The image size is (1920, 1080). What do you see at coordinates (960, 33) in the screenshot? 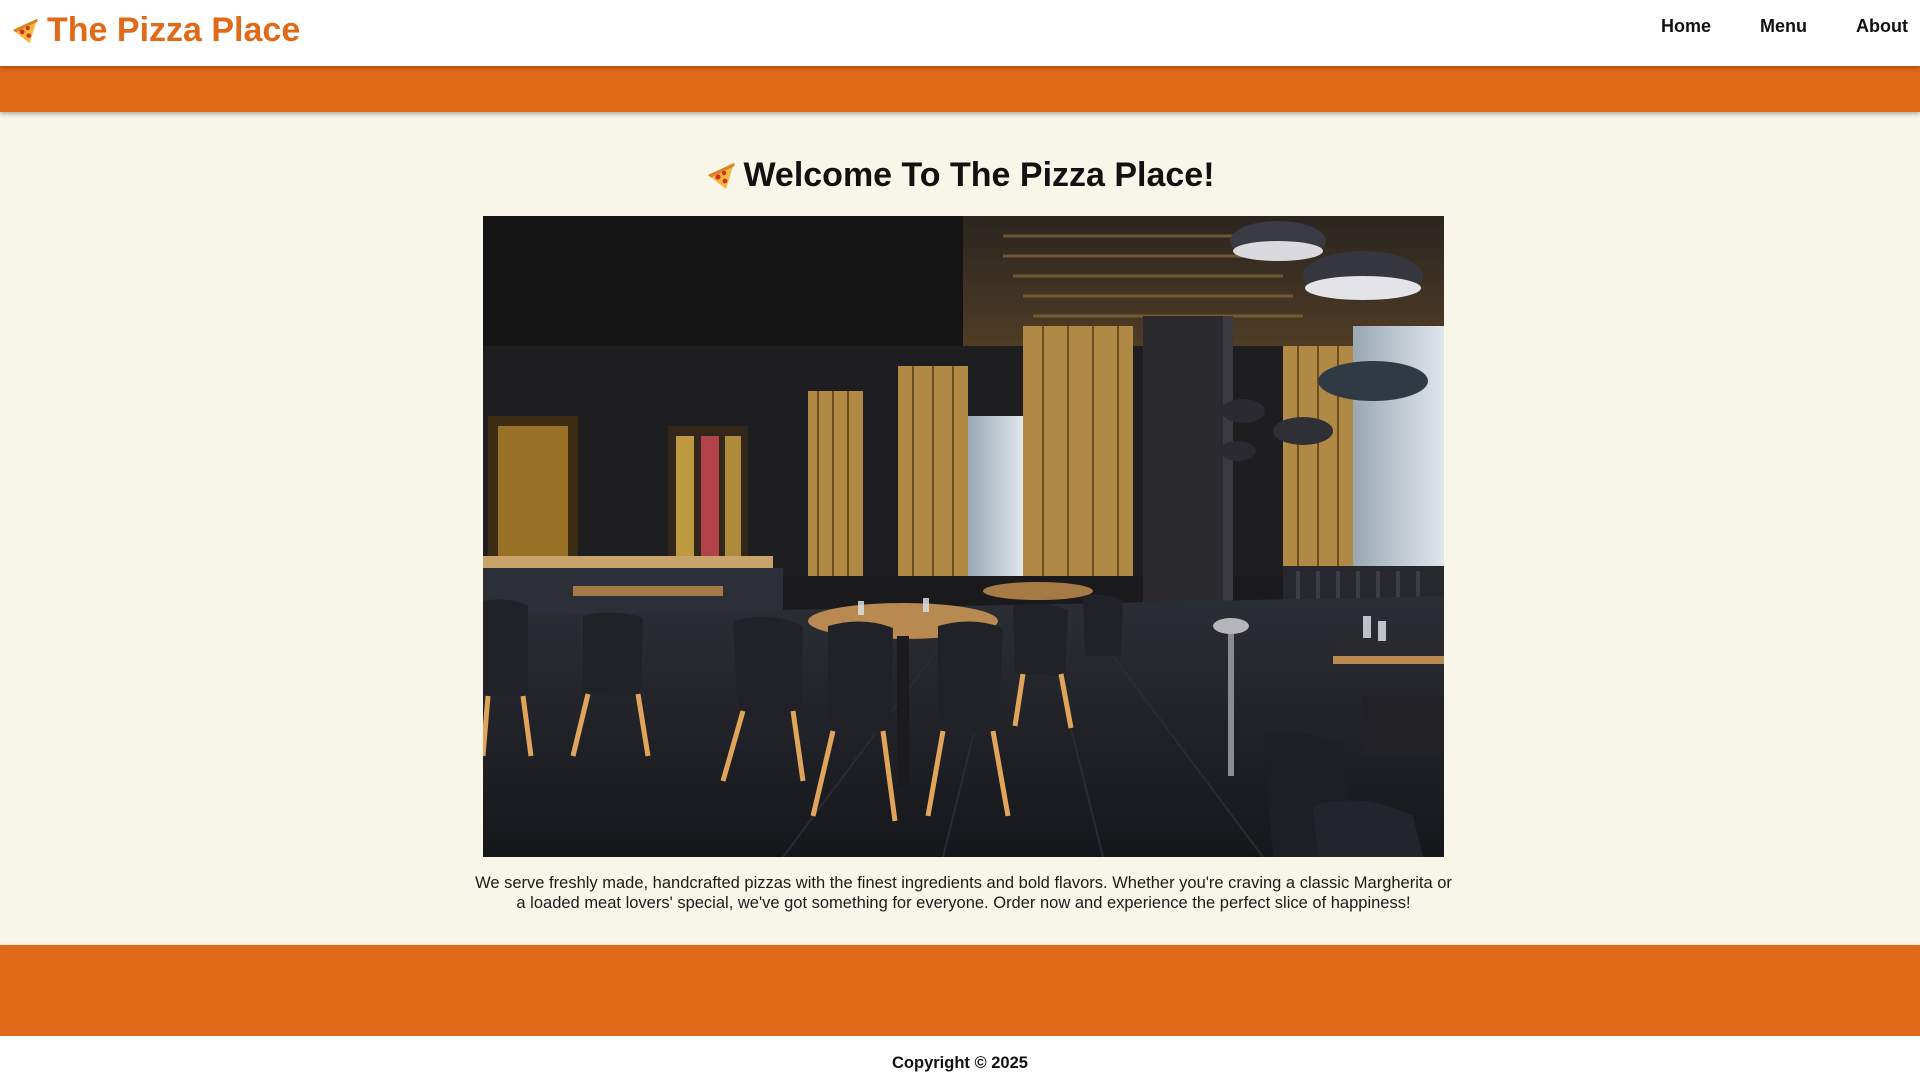
I see `site-header: The Pizza Place Home Menu About` at bounding box center [960, 33].